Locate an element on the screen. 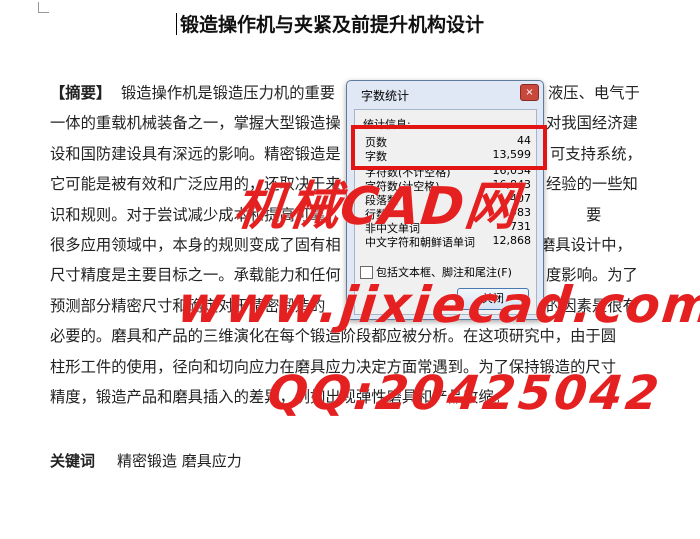  watermark-line-1: 机械CAD网 is located at coordinates (376, 207).